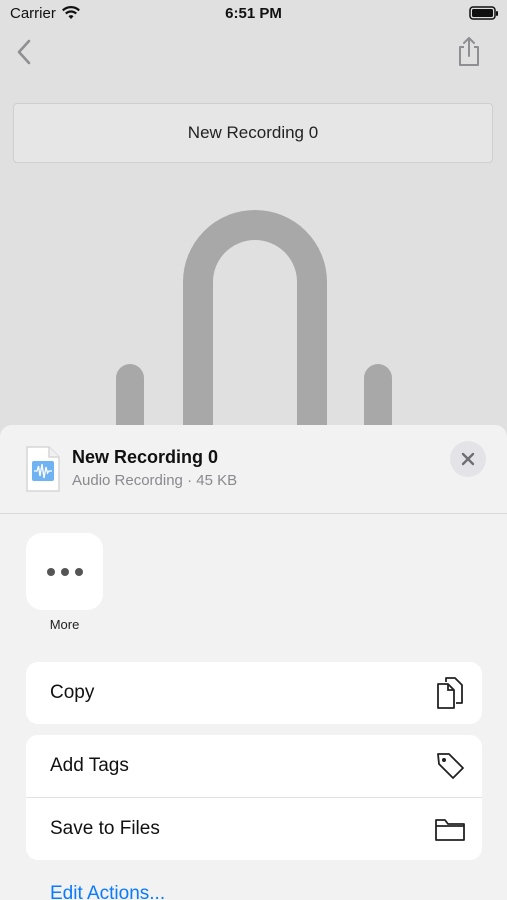 The image size is (507, 900). What do you see at coordinates (450, 766) in the screenshot?
I see `tag-icon` at bounding box center [450, 766].